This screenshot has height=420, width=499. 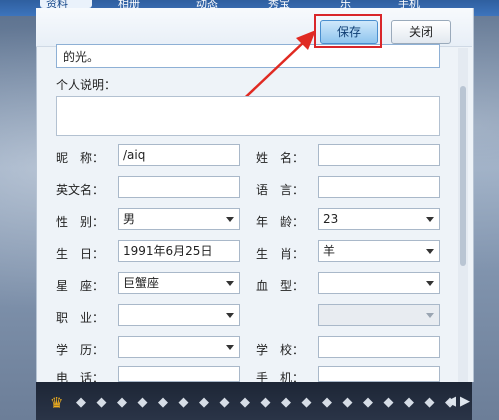 I want to click on blood-type-select, so click(x=379, y=283).